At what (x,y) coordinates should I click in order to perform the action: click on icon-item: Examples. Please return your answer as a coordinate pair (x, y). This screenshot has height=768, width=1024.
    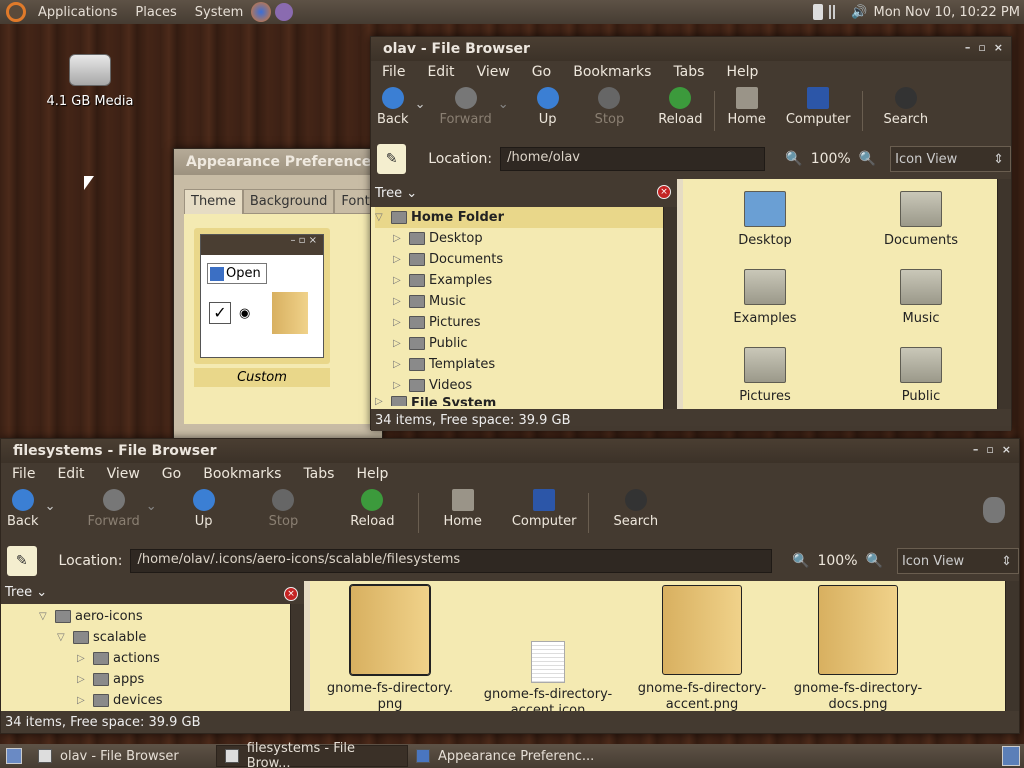
    Looking at the image, I should click on (765, 297).